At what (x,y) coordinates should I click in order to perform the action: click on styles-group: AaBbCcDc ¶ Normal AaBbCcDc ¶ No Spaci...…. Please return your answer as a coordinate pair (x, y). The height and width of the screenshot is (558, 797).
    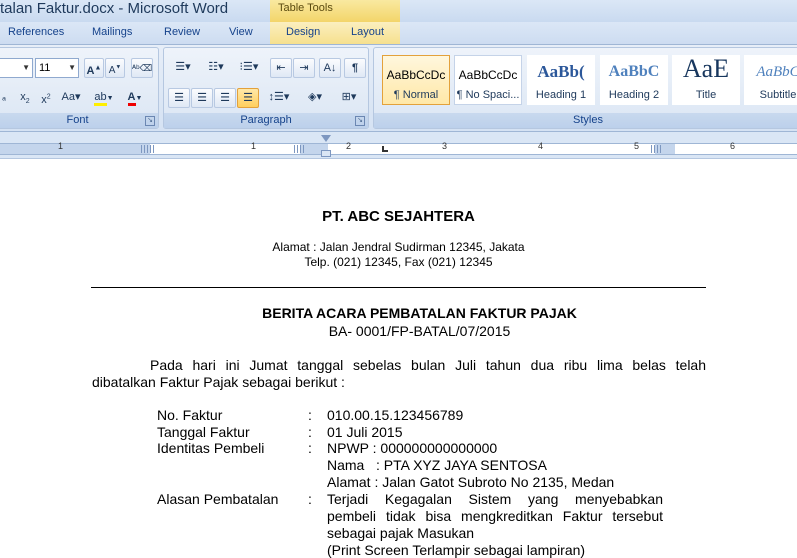
    Looking at the image, I should click on (585, 88).